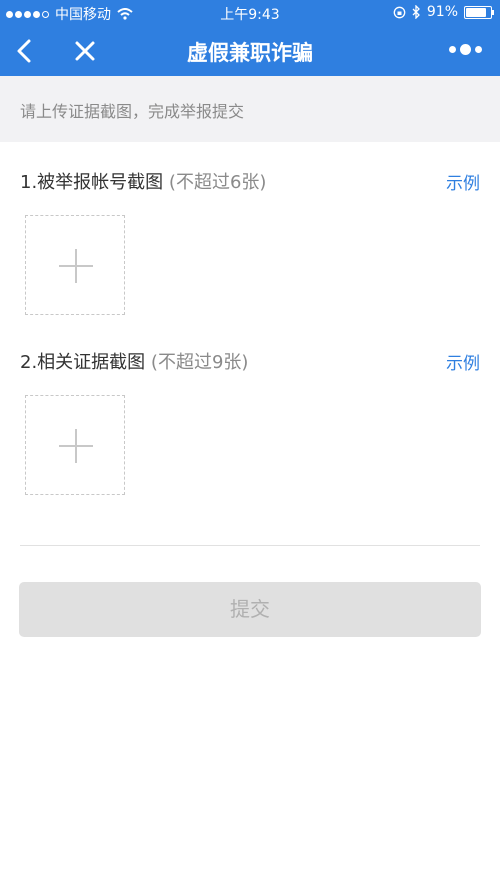 The width and height of the screenshot is (500, 889). What do you see at coordinates (83, 362) in the screenshot?
I see `section-title-text: 2.相关证据截图` at bounding box center [83, 362].